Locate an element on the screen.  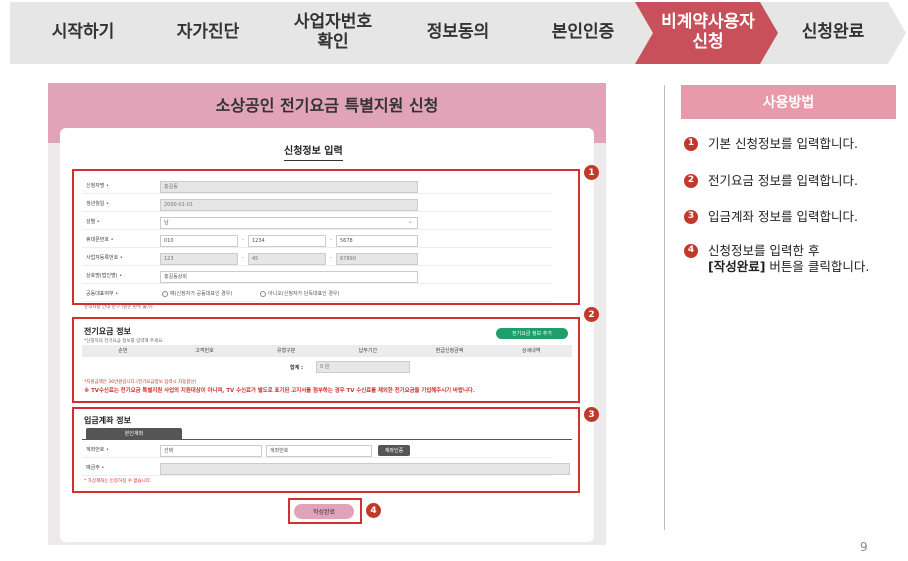
step-consent: 정보동의 is located at coordinates (458, 33).